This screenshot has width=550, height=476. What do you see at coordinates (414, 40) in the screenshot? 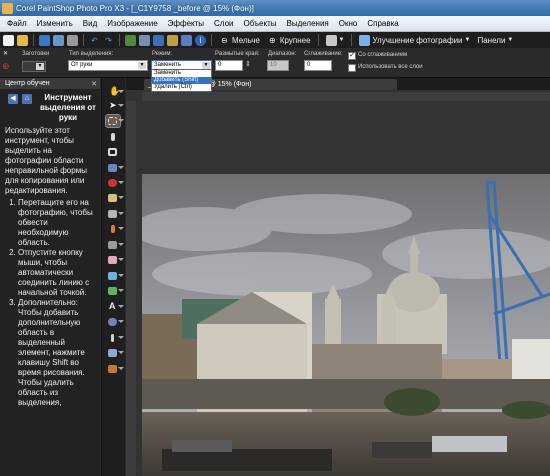
I see `enhance-photo-button: Улучшение фотографии ▼` at bounding box center [414, 40].